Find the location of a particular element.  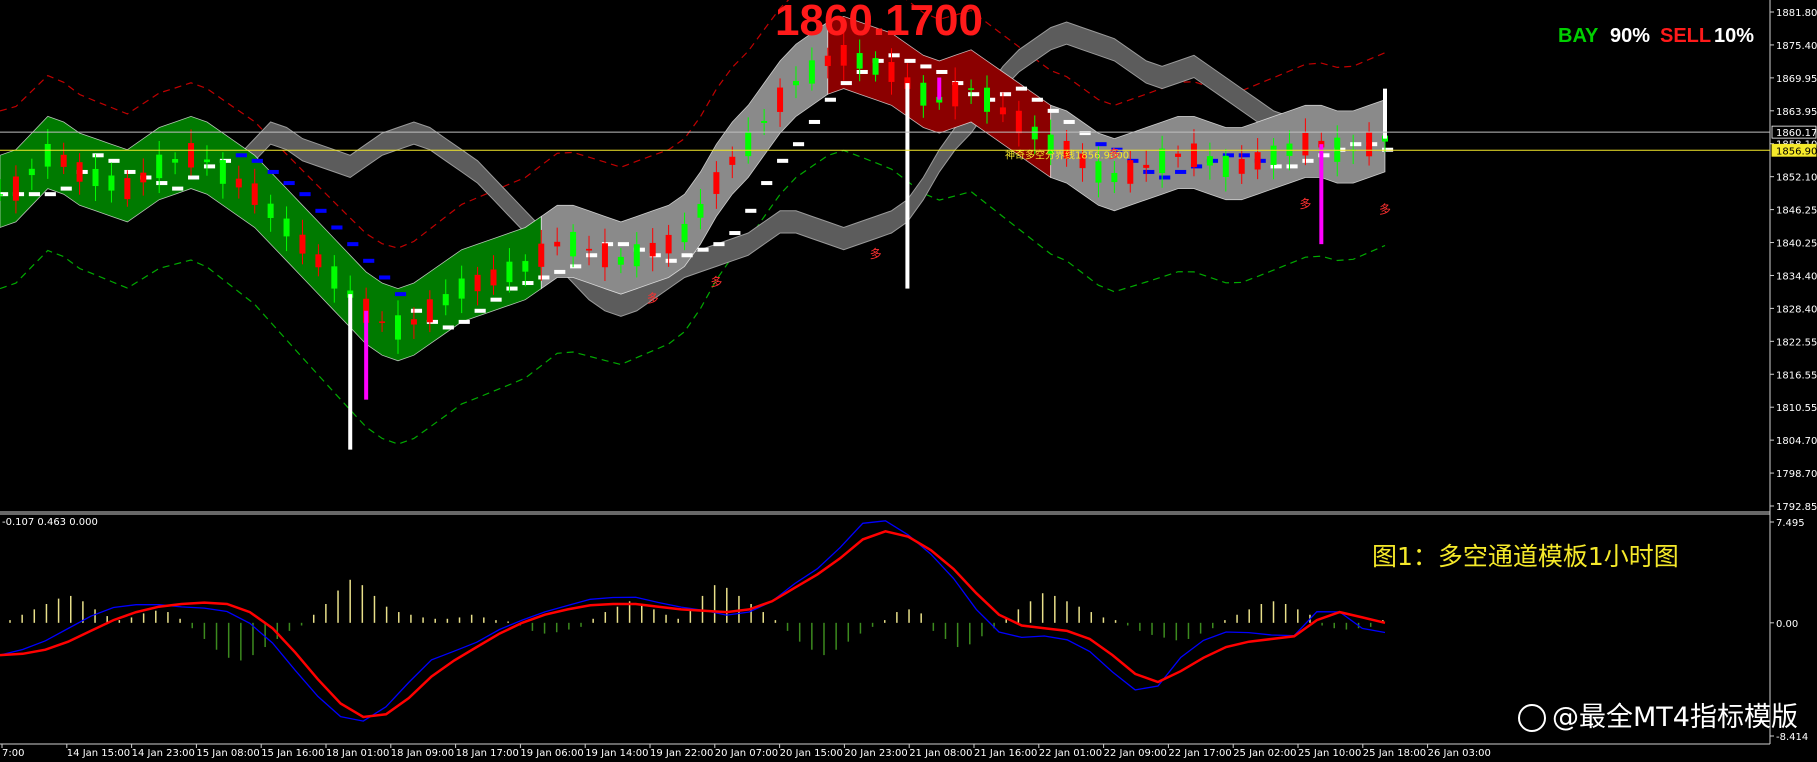

x-tick-label: 22 Jan 17:00 is located at coordinates (1199, 753).